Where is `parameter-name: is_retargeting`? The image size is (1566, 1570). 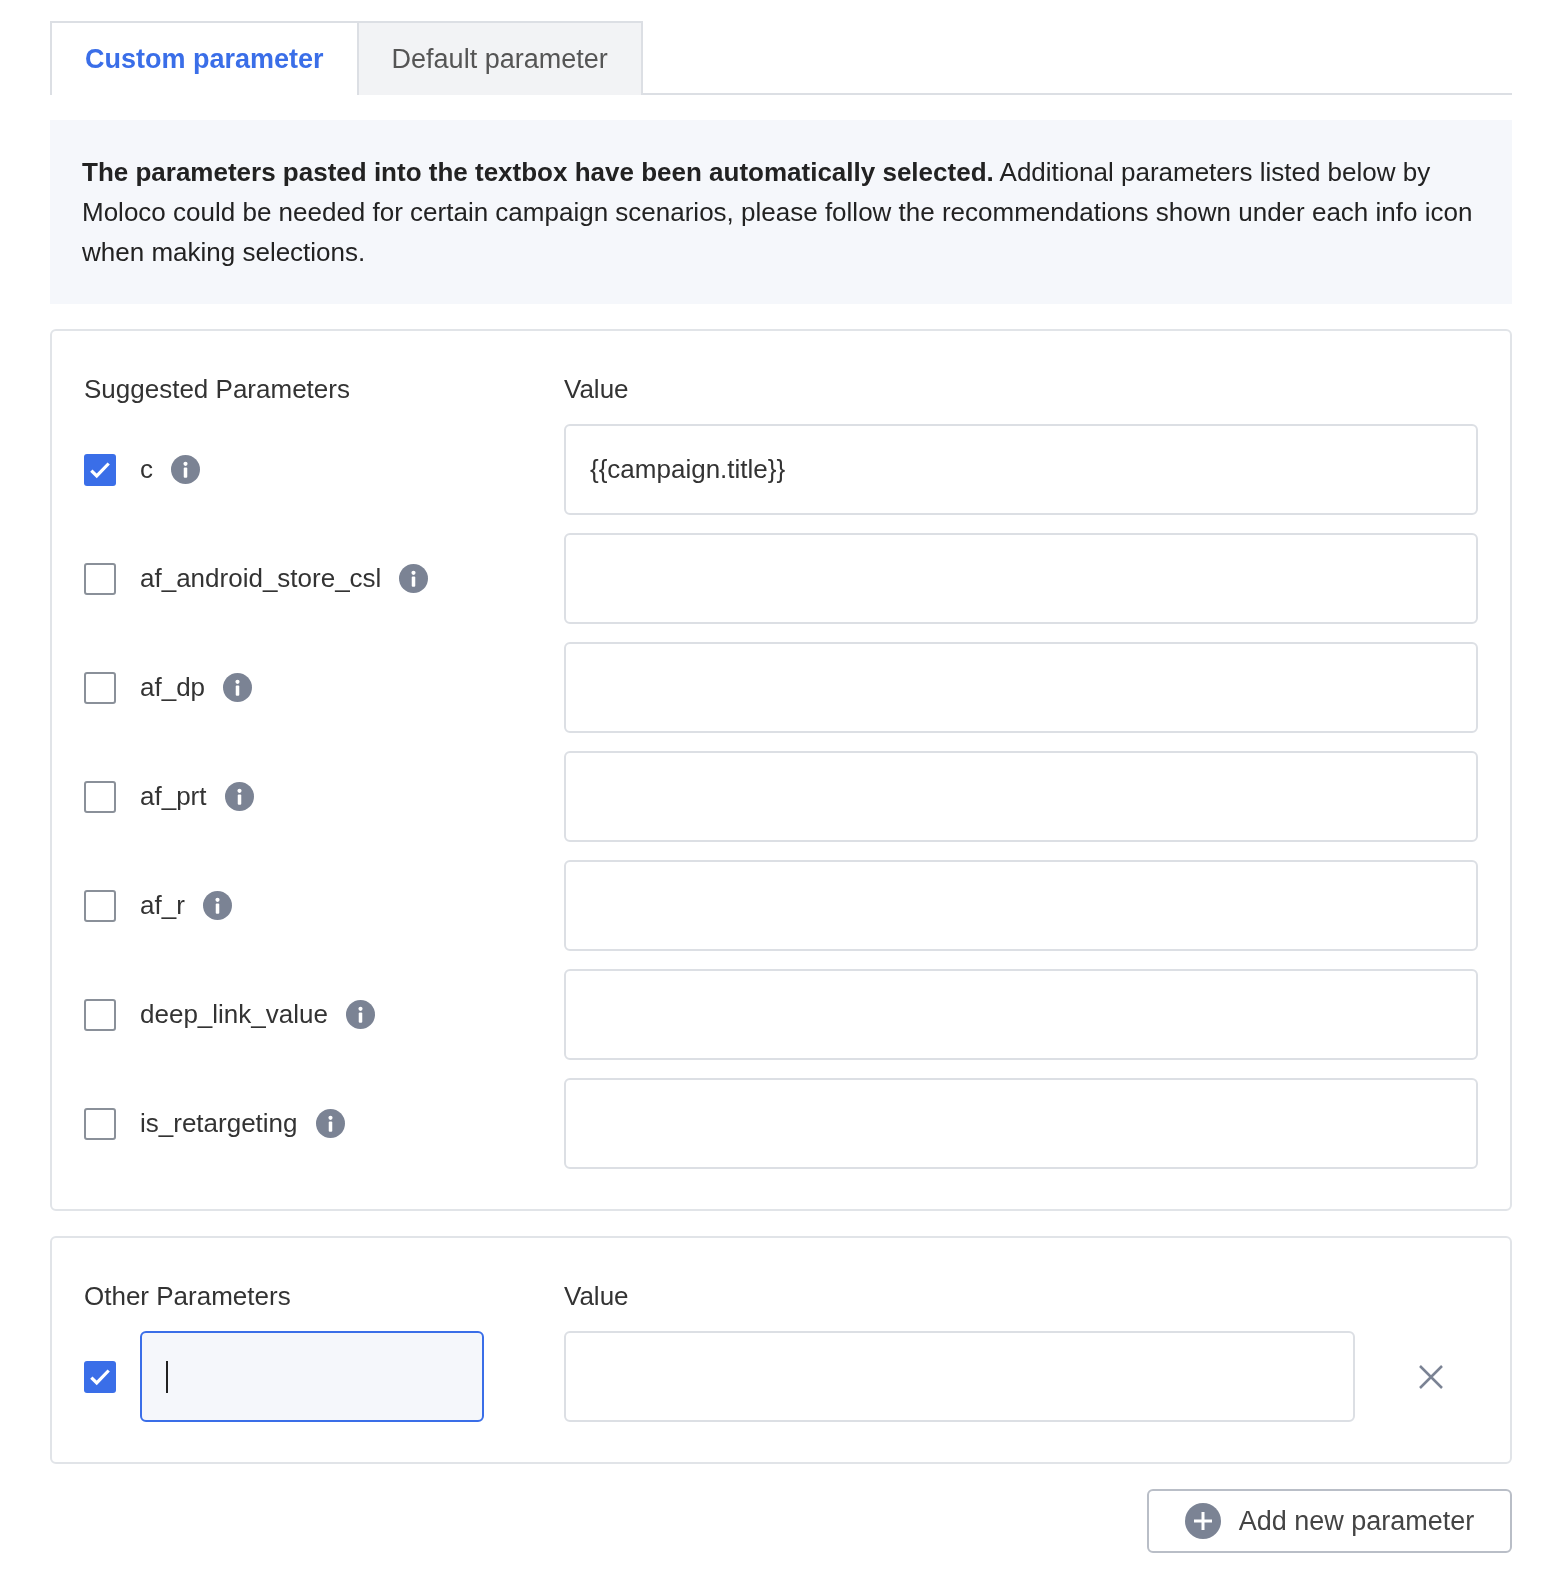
parameter-name: is_retargeting is located at coordinates (219, 1123).